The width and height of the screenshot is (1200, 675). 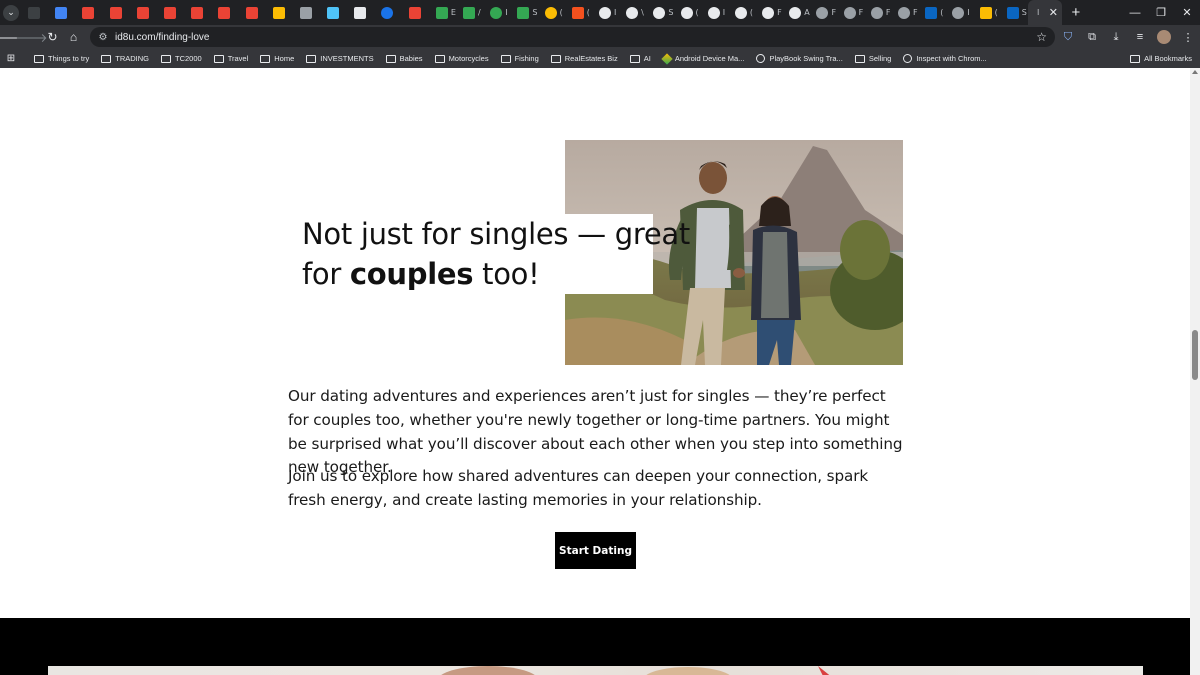 I want to click on bookmark-item: Selling, so click(x=873, y=58).